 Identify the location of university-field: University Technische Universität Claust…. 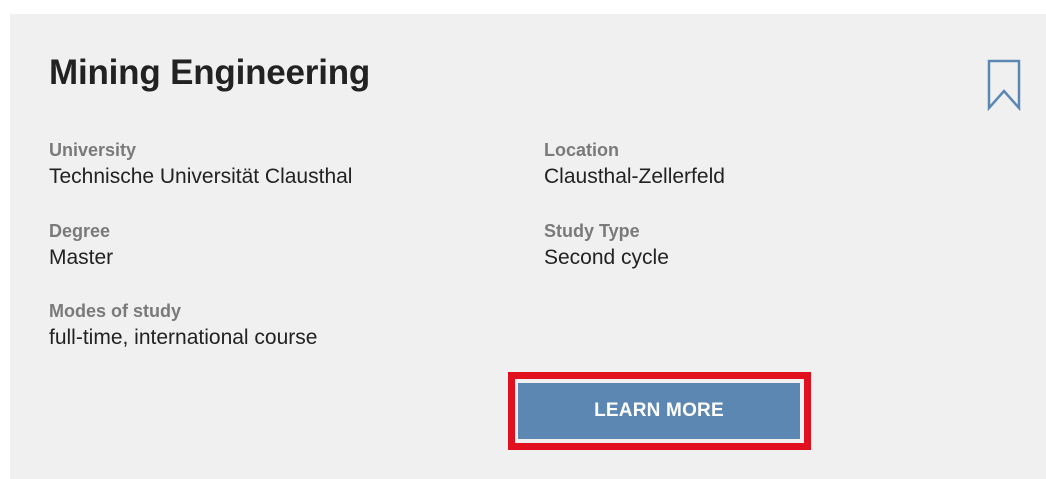
(200, 165).